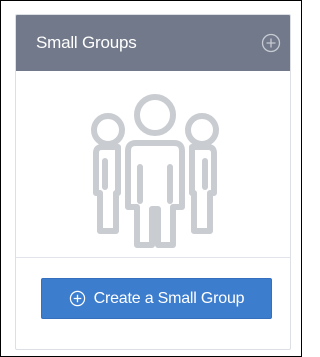  Describe the element at coordinates (77, 298) in the screenshot. I see `plus-circle-icon` at that location.